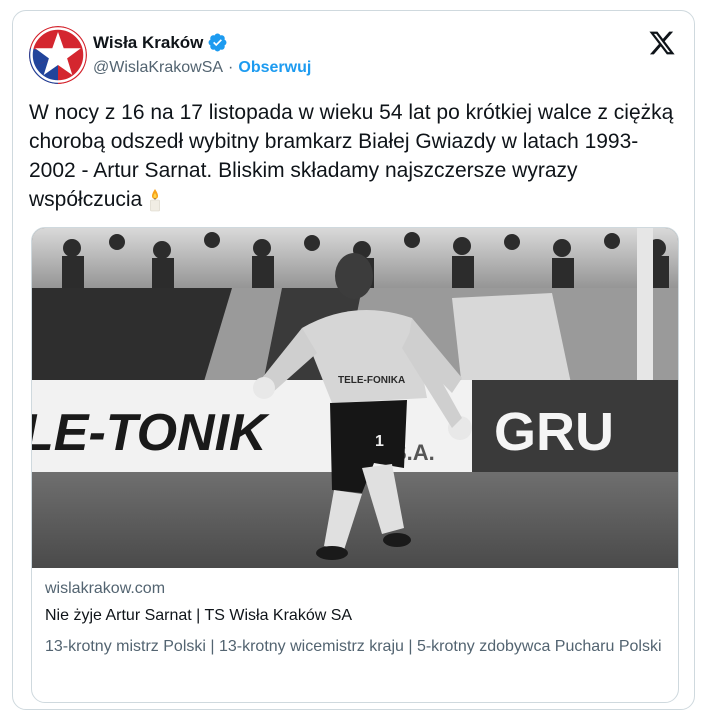  I want to click on candle-emoji-icon, so click(155, 200).